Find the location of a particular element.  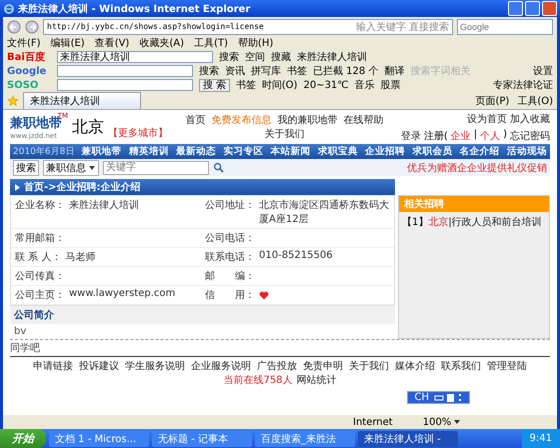

footer-link: 申请链接 is located at coordinates (53, 366).